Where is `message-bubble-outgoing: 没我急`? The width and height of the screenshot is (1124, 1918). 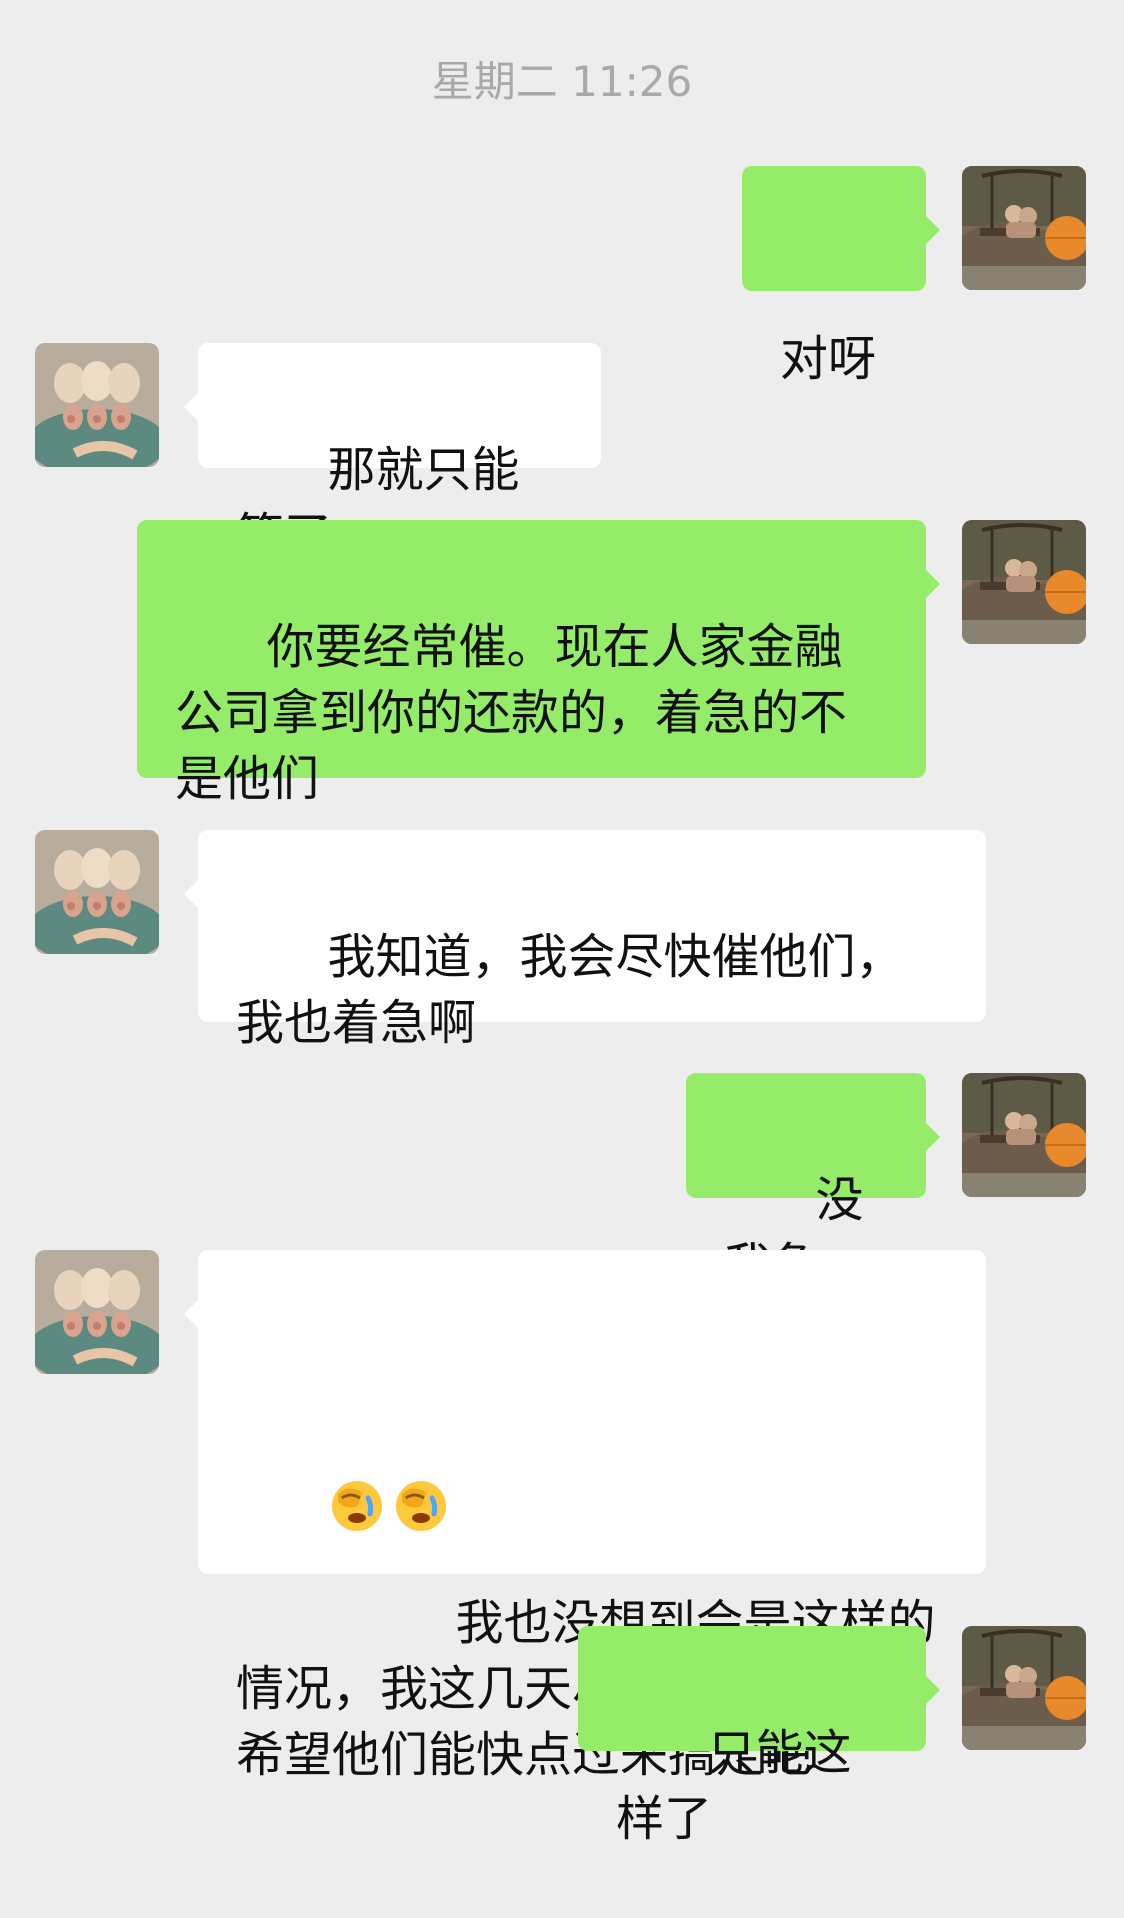
message-bubble-outgoing: 没我急 is located at coordinates (813, 1183).